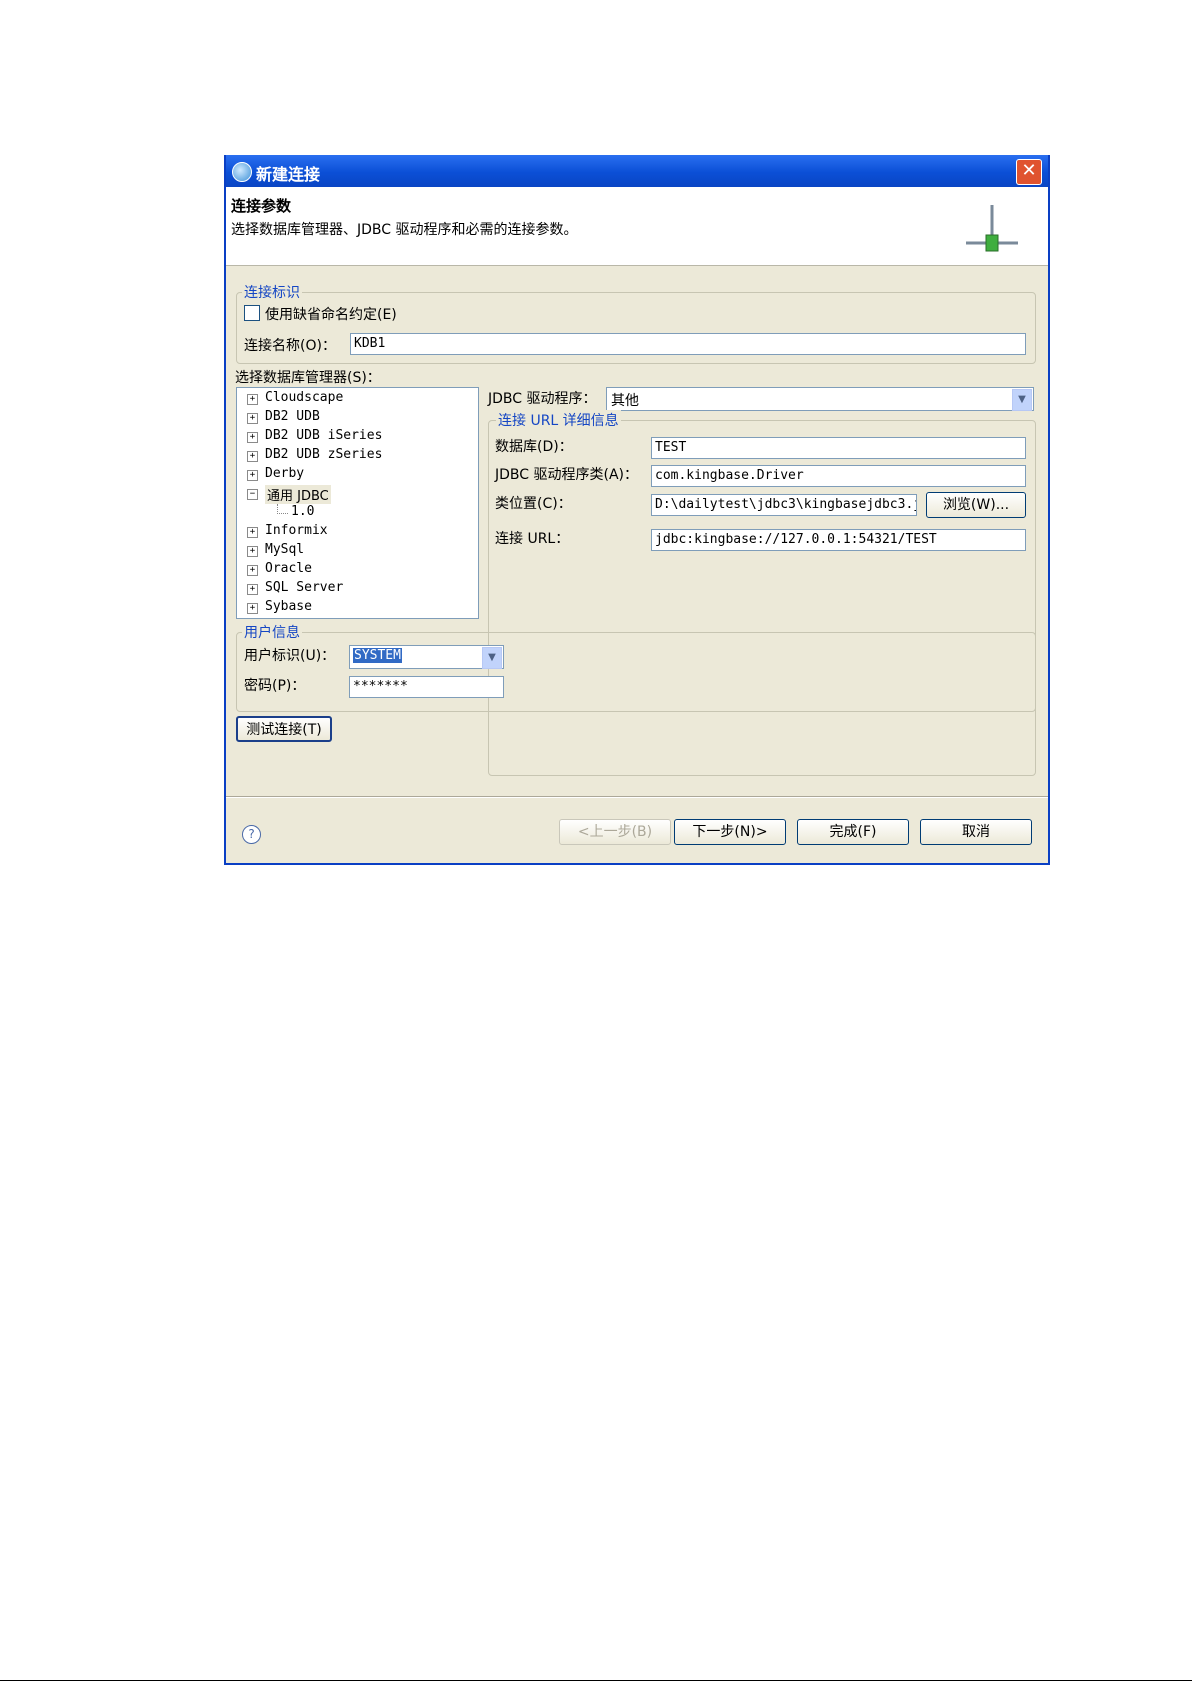 The width and height of the screenshot is (1192, 1685). I want to click on tree-item: + DB2 UDB, so click(357, 418).